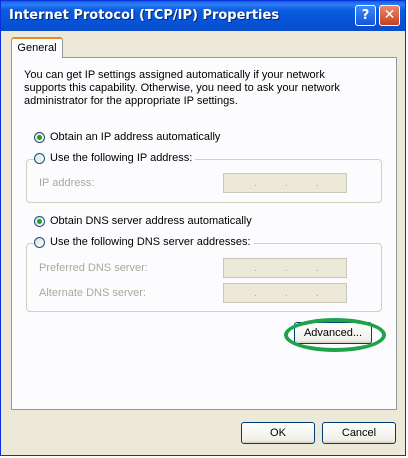  Describe the element at coordinates (92, 293) in the screenshot. I see `alternate-dns-label: Alternate DNS server:` at that location.